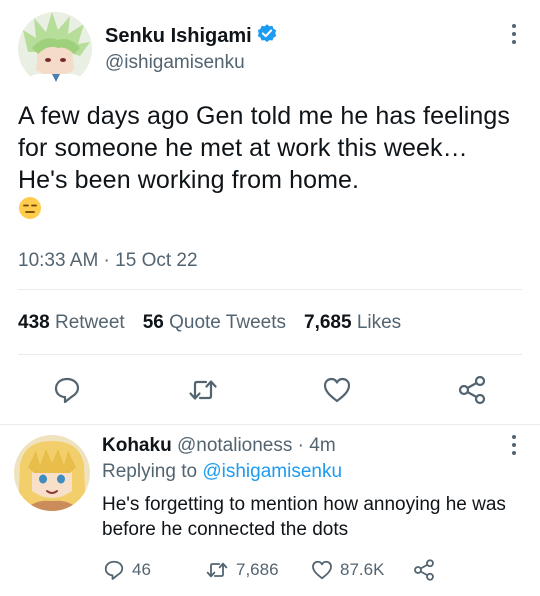  Describe the element at coordinates (379, 322) in the screenshot. I see `like-label: Likes` at that location.